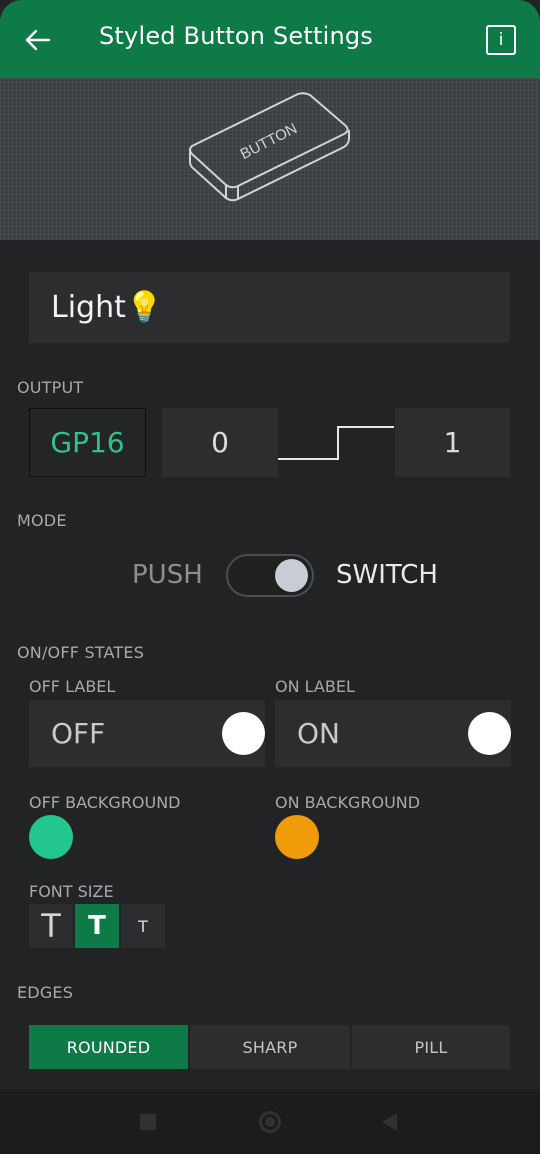 This screenshot has height=1154, width=540. I want to click on preview-button-text: BUTTON, so click(269, 141).